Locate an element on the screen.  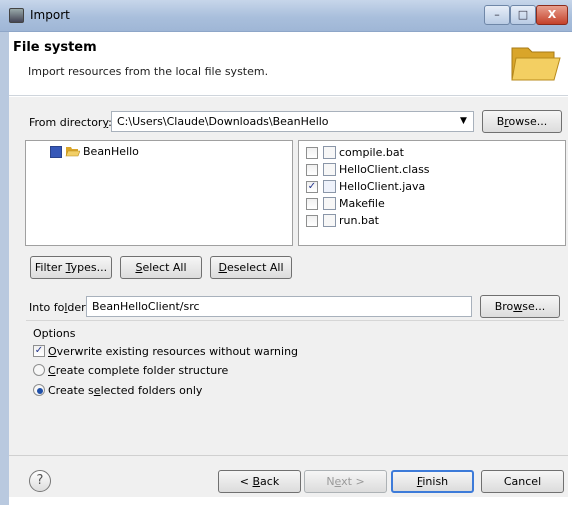
file-name: HelloClient.class is located at coordinates (384, 169).